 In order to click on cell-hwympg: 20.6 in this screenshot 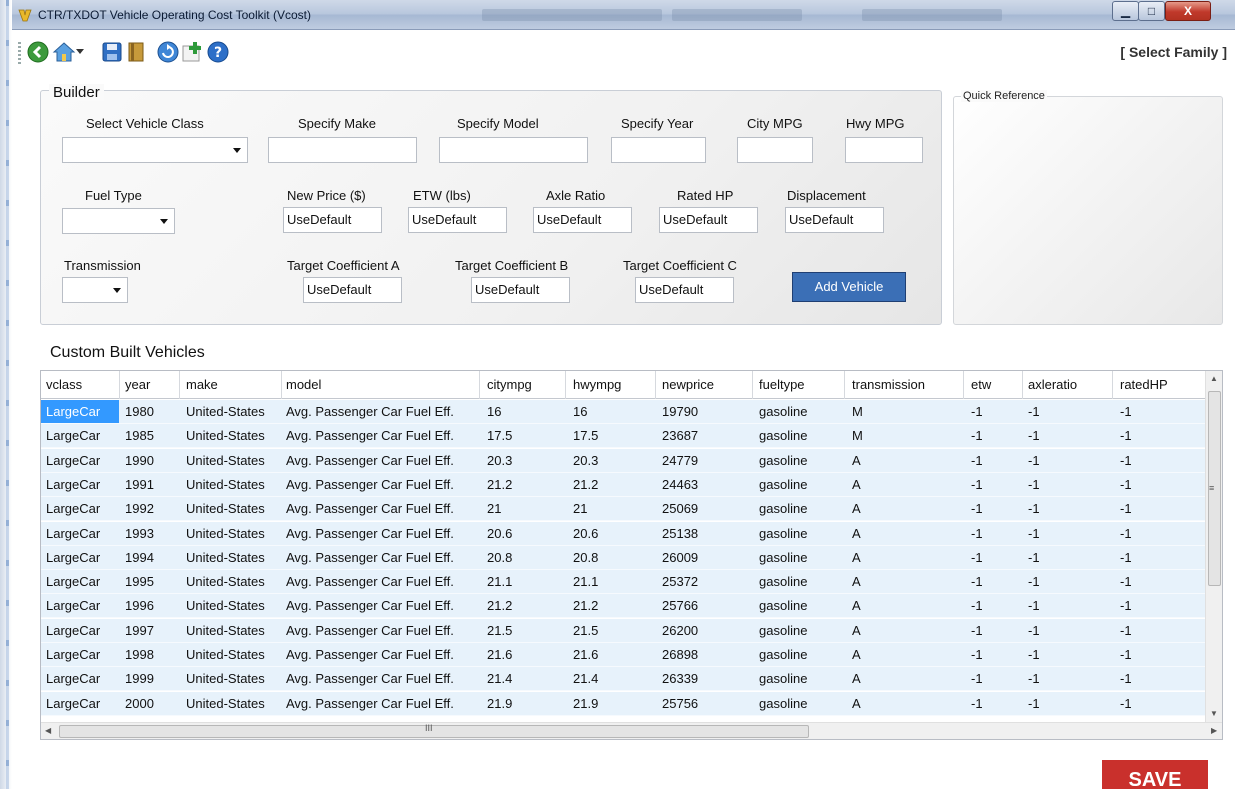, I will do `click(585, 533)`.